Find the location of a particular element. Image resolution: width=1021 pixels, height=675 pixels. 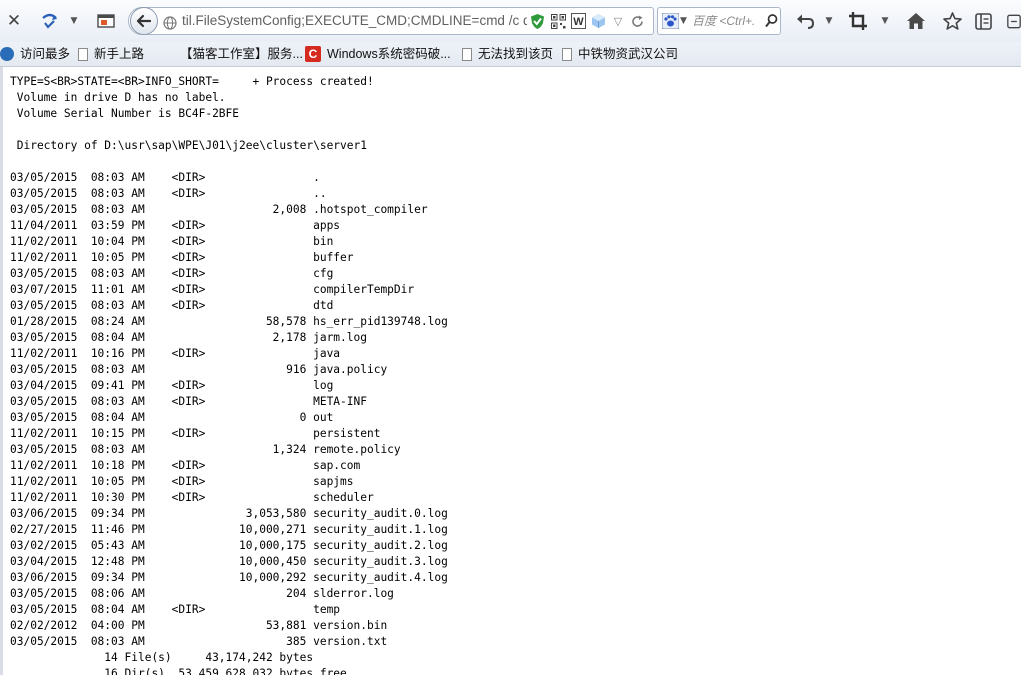

bookmark-getting-started: 新手上路 is located at coordinates (111, 54).